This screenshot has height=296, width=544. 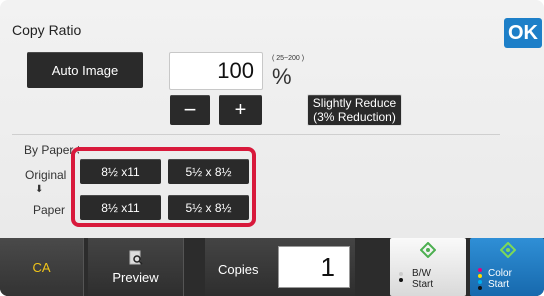 I want to click on auto-image-button: Auto Image, so click(x=85, y=70).